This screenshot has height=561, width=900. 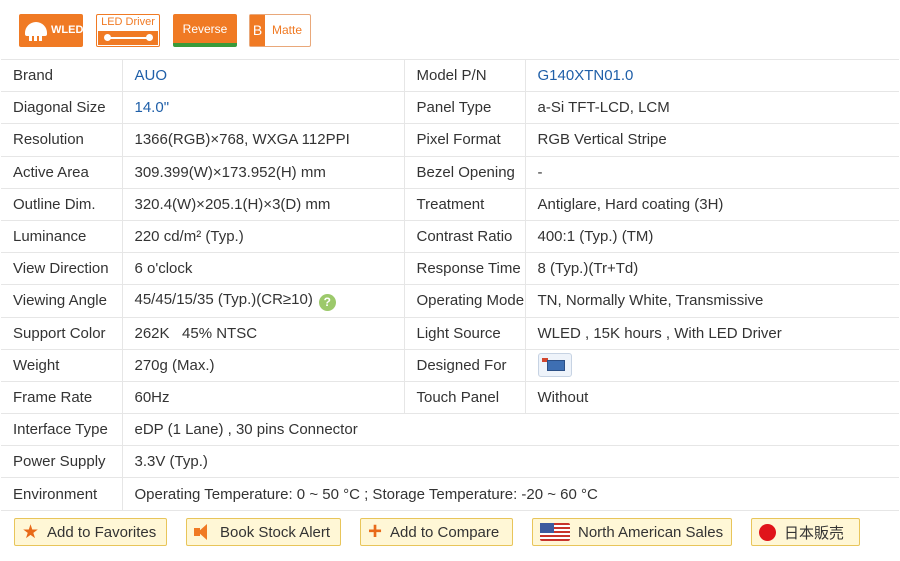 I want to click on spec-label: Power Supply, so click(x=62, y=462).